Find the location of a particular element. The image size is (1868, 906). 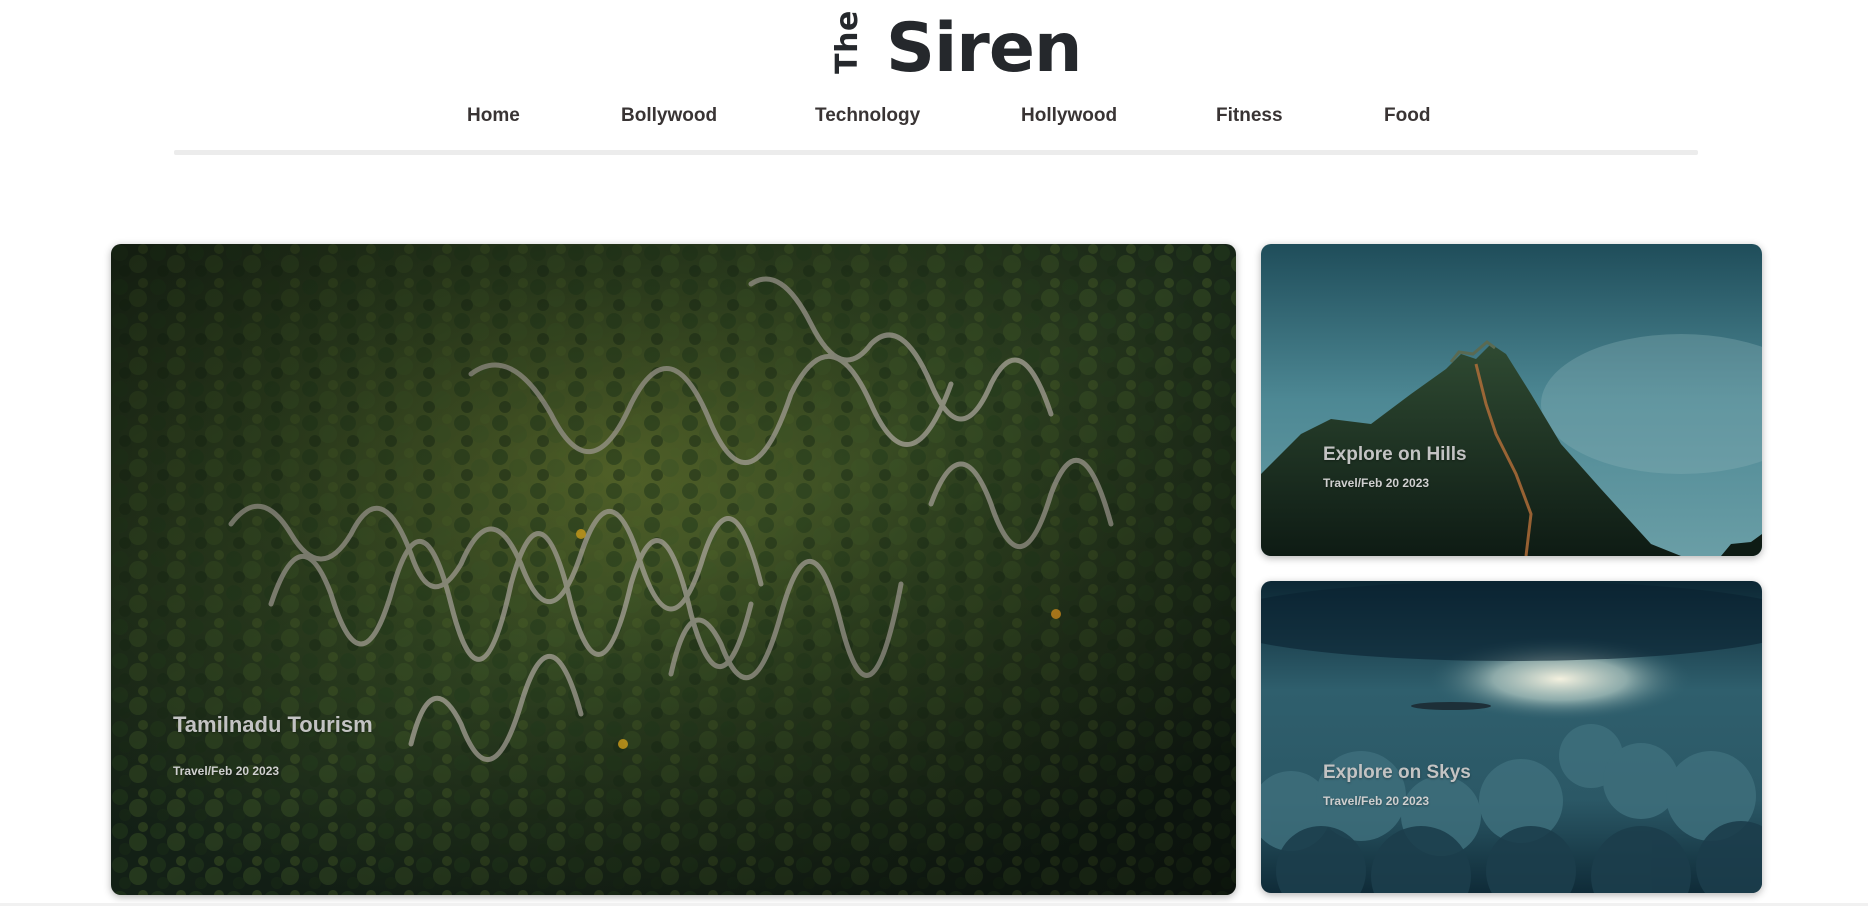

nav-item-food: Food is located at coordinates (1407, 116).